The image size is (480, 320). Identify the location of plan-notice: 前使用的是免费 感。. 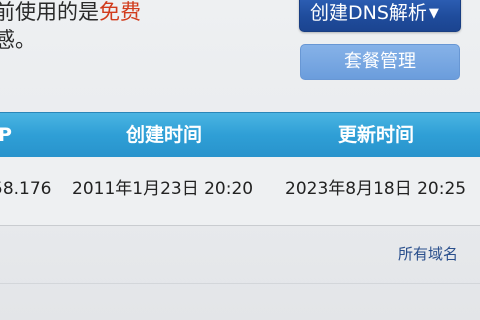
(145, 32).